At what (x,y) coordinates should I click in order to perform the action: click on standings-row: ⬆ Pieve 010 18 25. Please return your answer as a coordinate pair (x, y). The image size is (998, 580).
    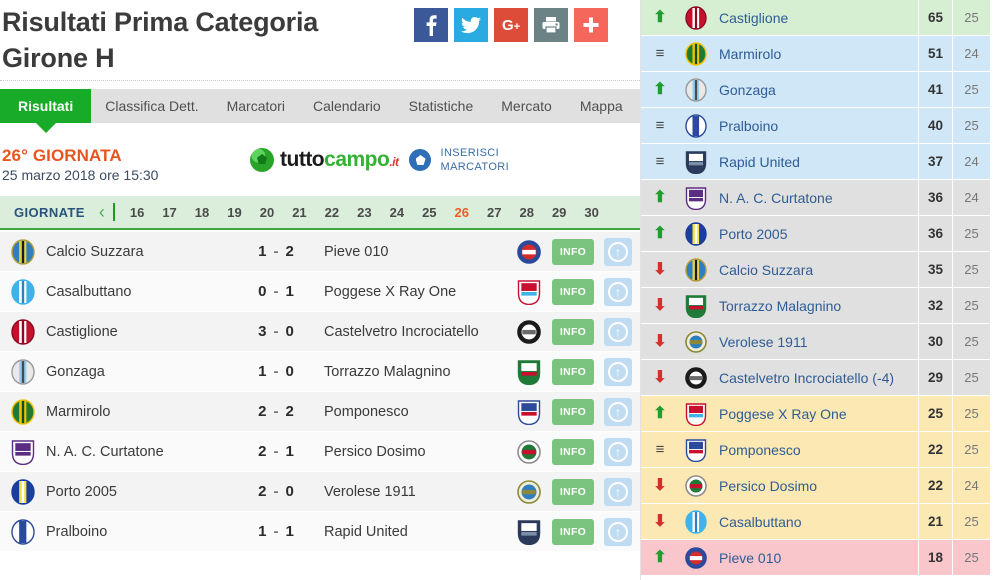
    Looking at the image, I should click on (815, 558).